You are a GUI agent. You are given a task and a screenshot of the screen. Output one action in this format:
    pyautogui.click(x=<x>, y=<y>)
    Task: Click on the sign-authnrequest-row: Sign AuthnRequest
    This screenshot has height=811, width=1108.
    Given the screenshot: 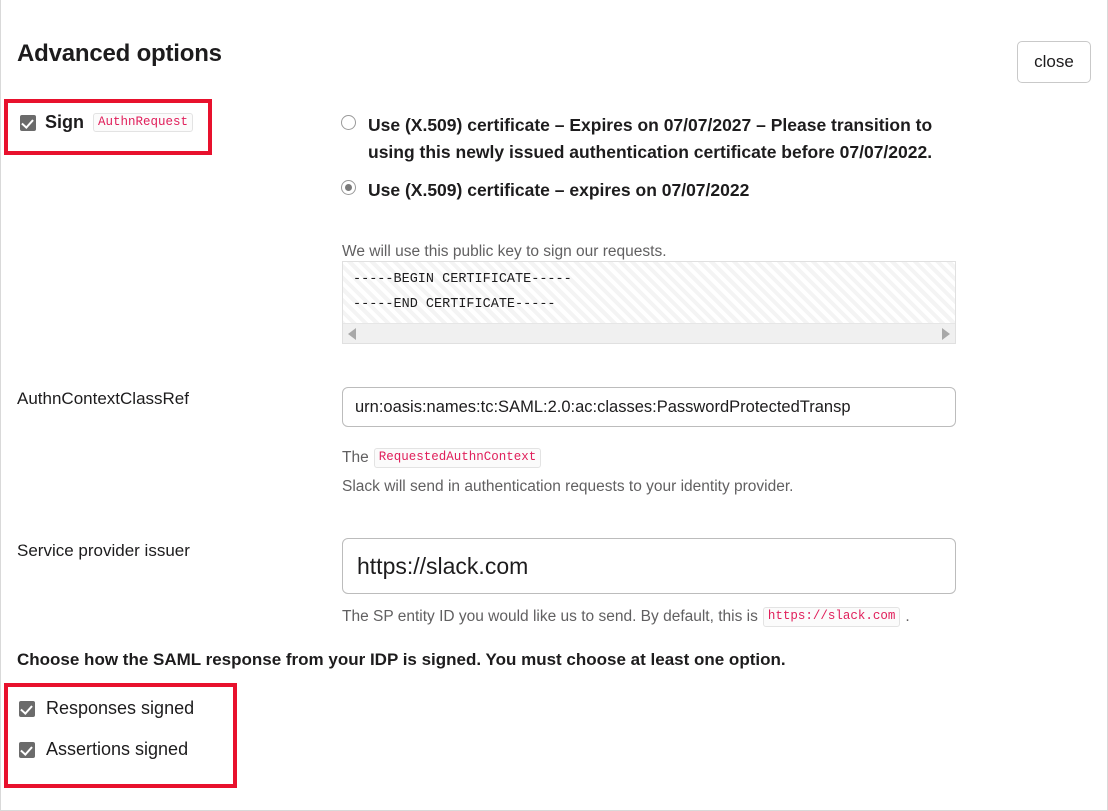 What is the action you would take?
    pyautogui.click(x=107, y=122)
    